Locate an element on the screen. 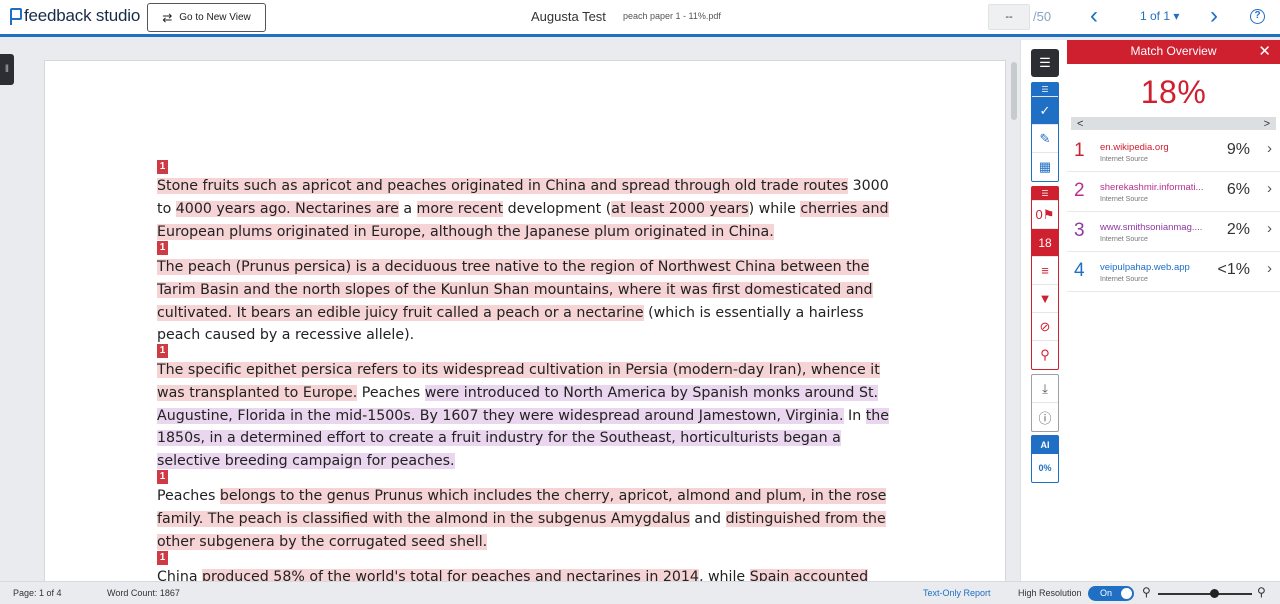 This screenshot has width=1280, height=604. match-pager: < > is located at coordinates (1173, 123).